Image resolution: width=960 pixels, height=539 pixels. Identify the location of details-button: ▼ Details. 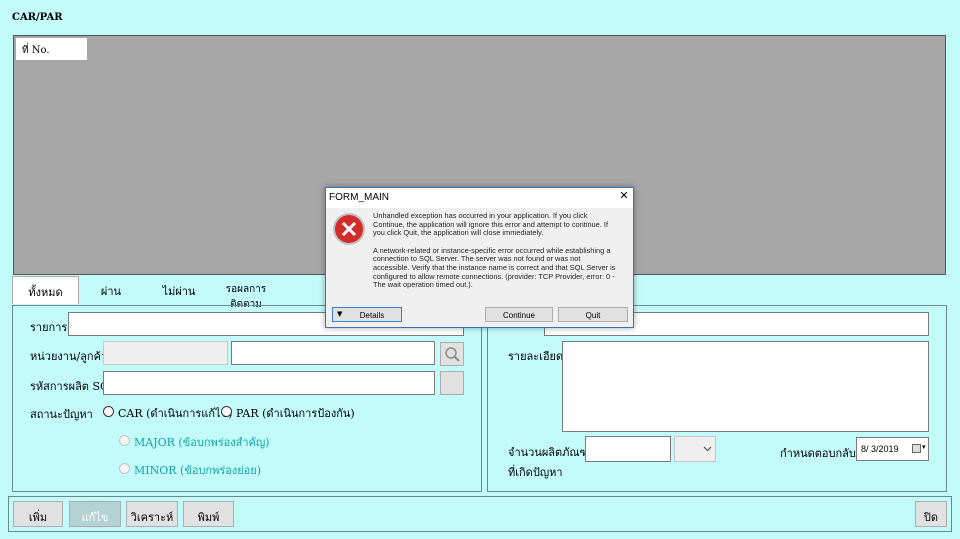
(367, 314).